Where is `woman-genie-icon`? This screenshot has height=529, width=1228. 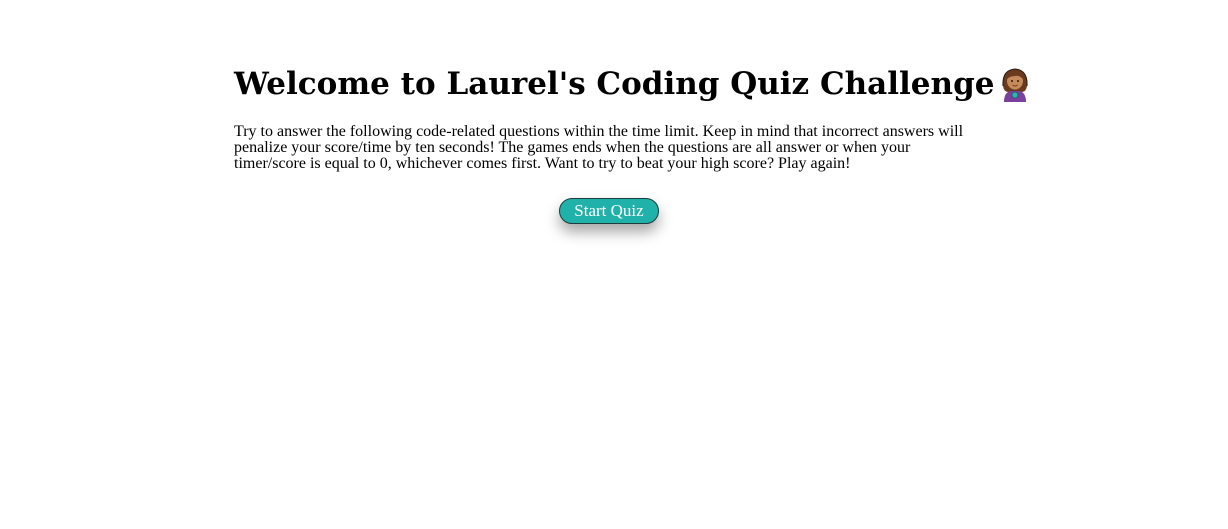 woman-genie-icon is located at coordinates (1015, 85).